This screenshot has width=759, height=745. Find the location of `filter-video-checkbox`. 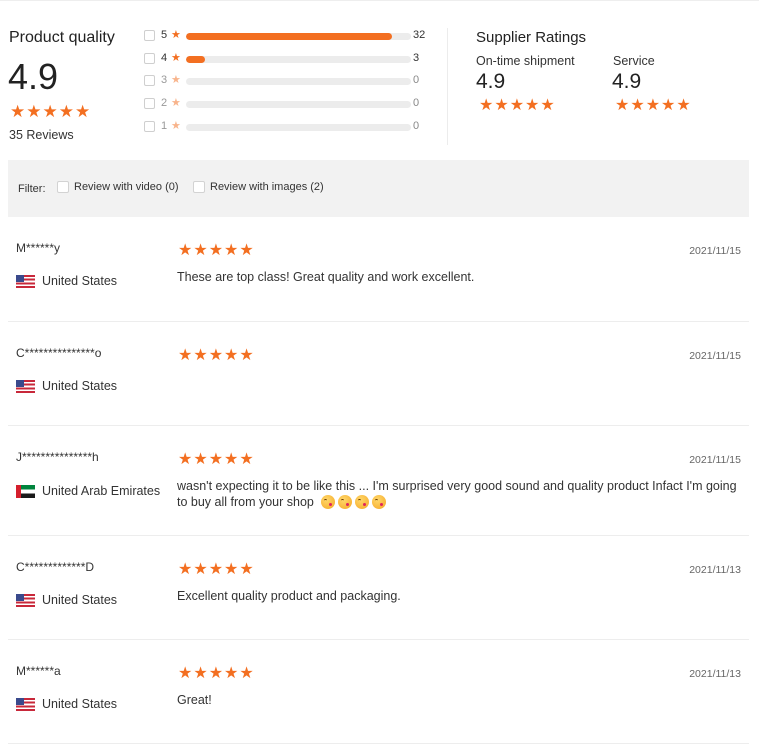

filter-video-checkbox is located at coordinates (63, 187).